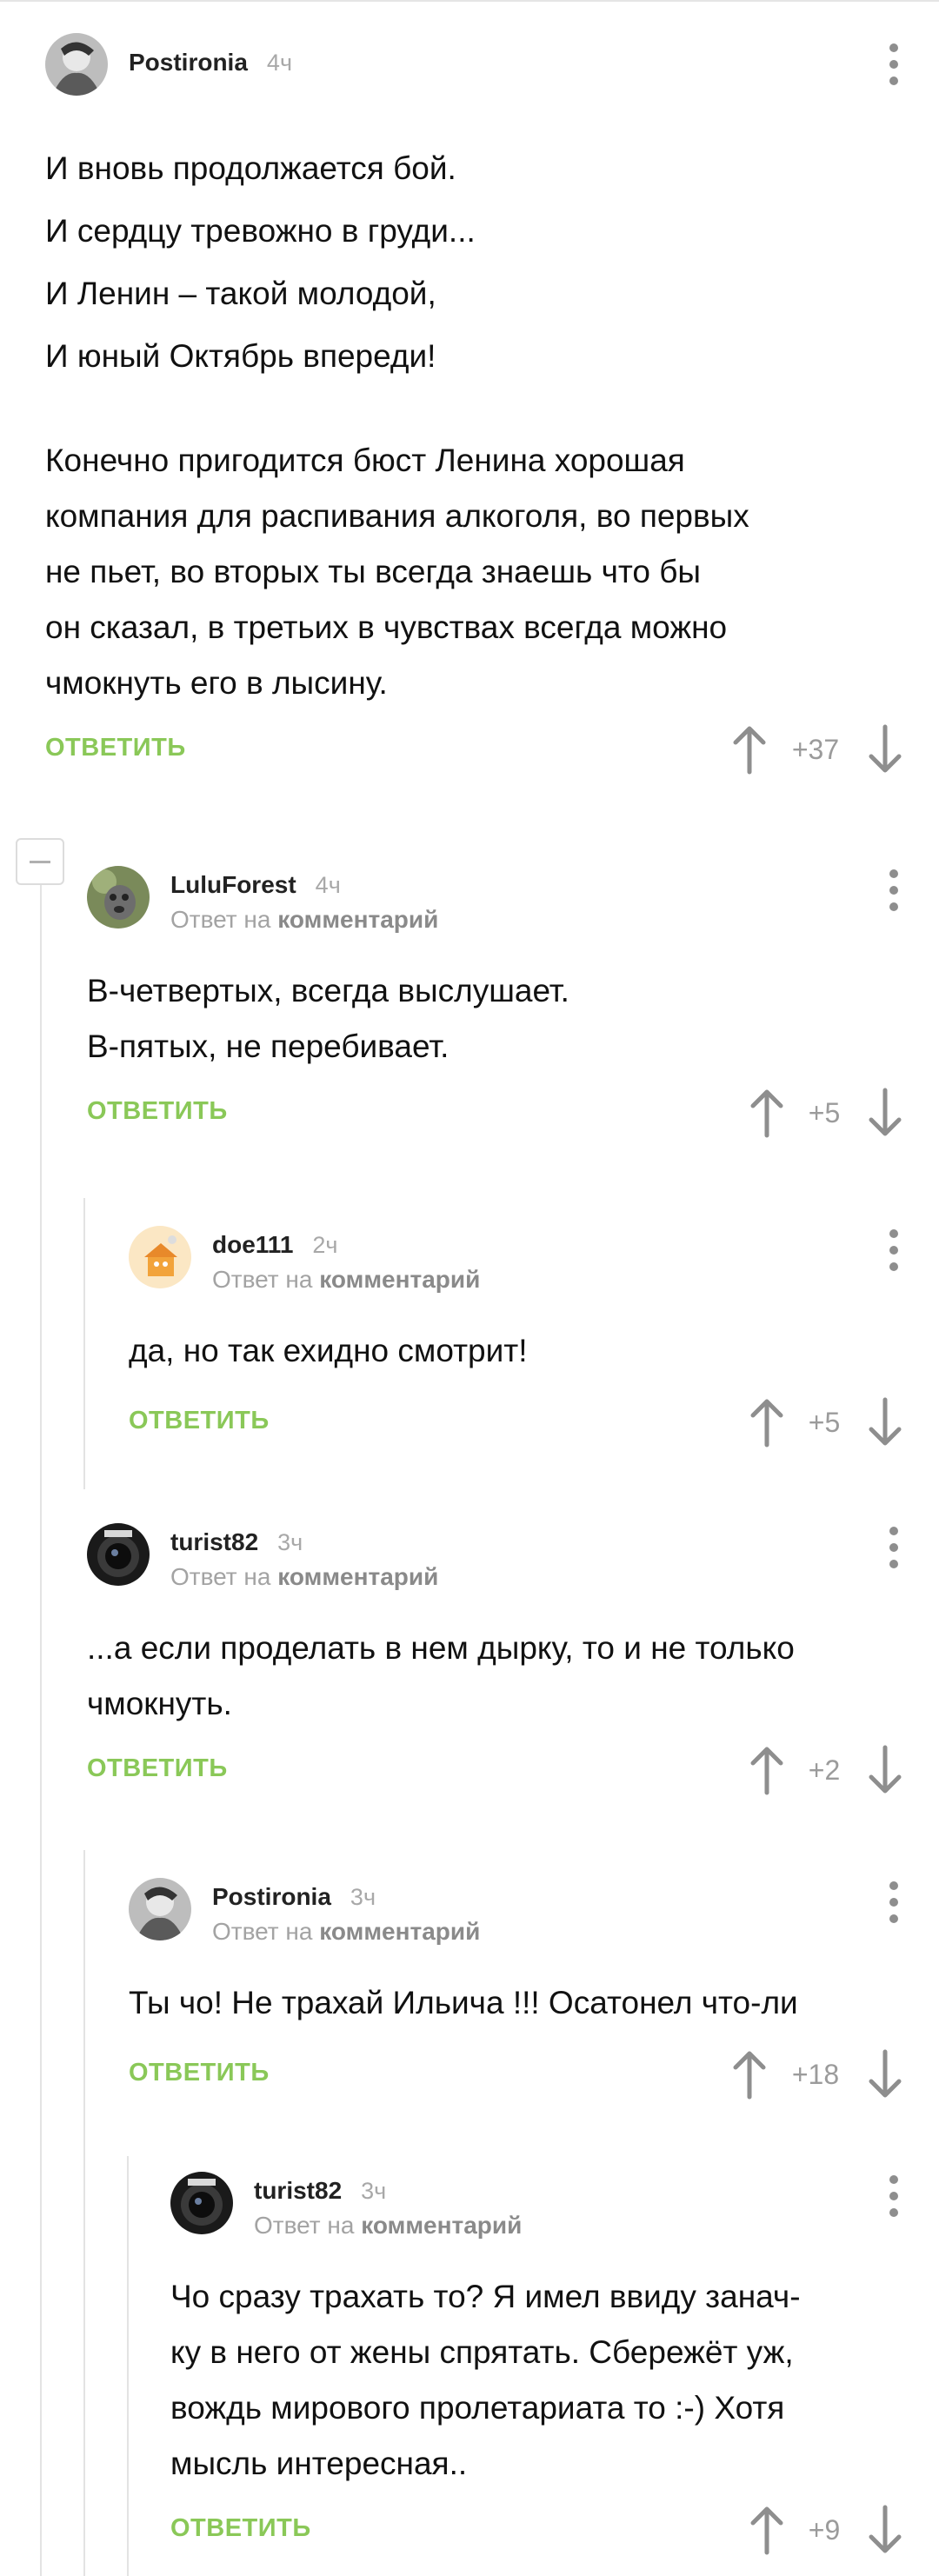 Image resolution: width=939 pixels, height=2576 pixels. Describe the element at coordinates (537, 2206) in the screenshot. I see `comment-header: turist82 3ч Ответ на комментарий` at that location.